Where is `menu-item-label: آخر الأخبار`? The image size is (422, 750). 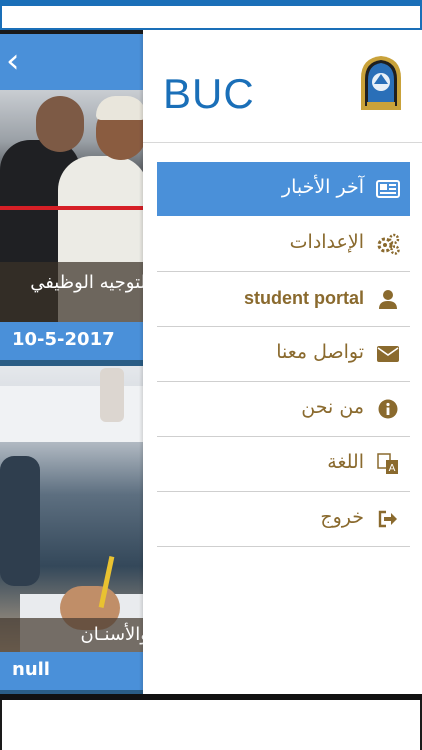
menu-item-label: آخر الأخبار is located at coordinates (322, 187).